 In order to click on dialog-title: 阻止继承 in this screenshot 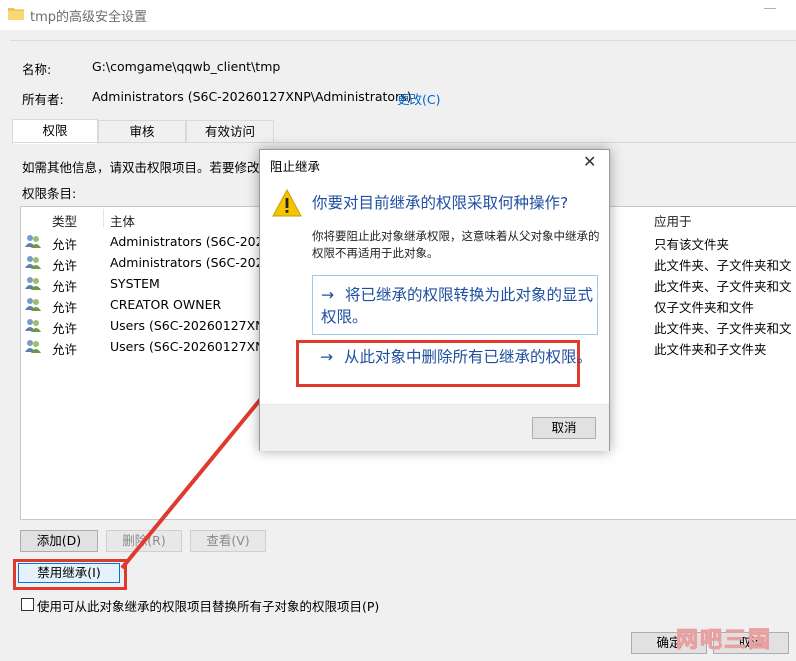, I will do `click(295, 166)`.